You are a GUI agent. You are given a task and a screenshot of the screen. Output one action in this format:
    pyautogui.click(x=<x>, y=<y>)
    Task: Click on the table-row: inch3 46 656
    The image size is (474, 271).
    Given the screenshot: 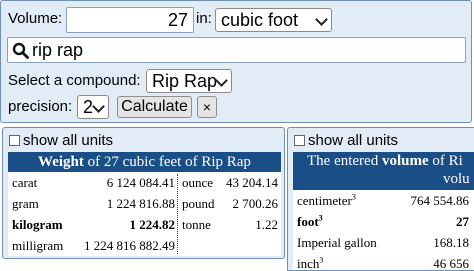 What is the action you would take?
    pyautogui.click(x=383, y=262)
    